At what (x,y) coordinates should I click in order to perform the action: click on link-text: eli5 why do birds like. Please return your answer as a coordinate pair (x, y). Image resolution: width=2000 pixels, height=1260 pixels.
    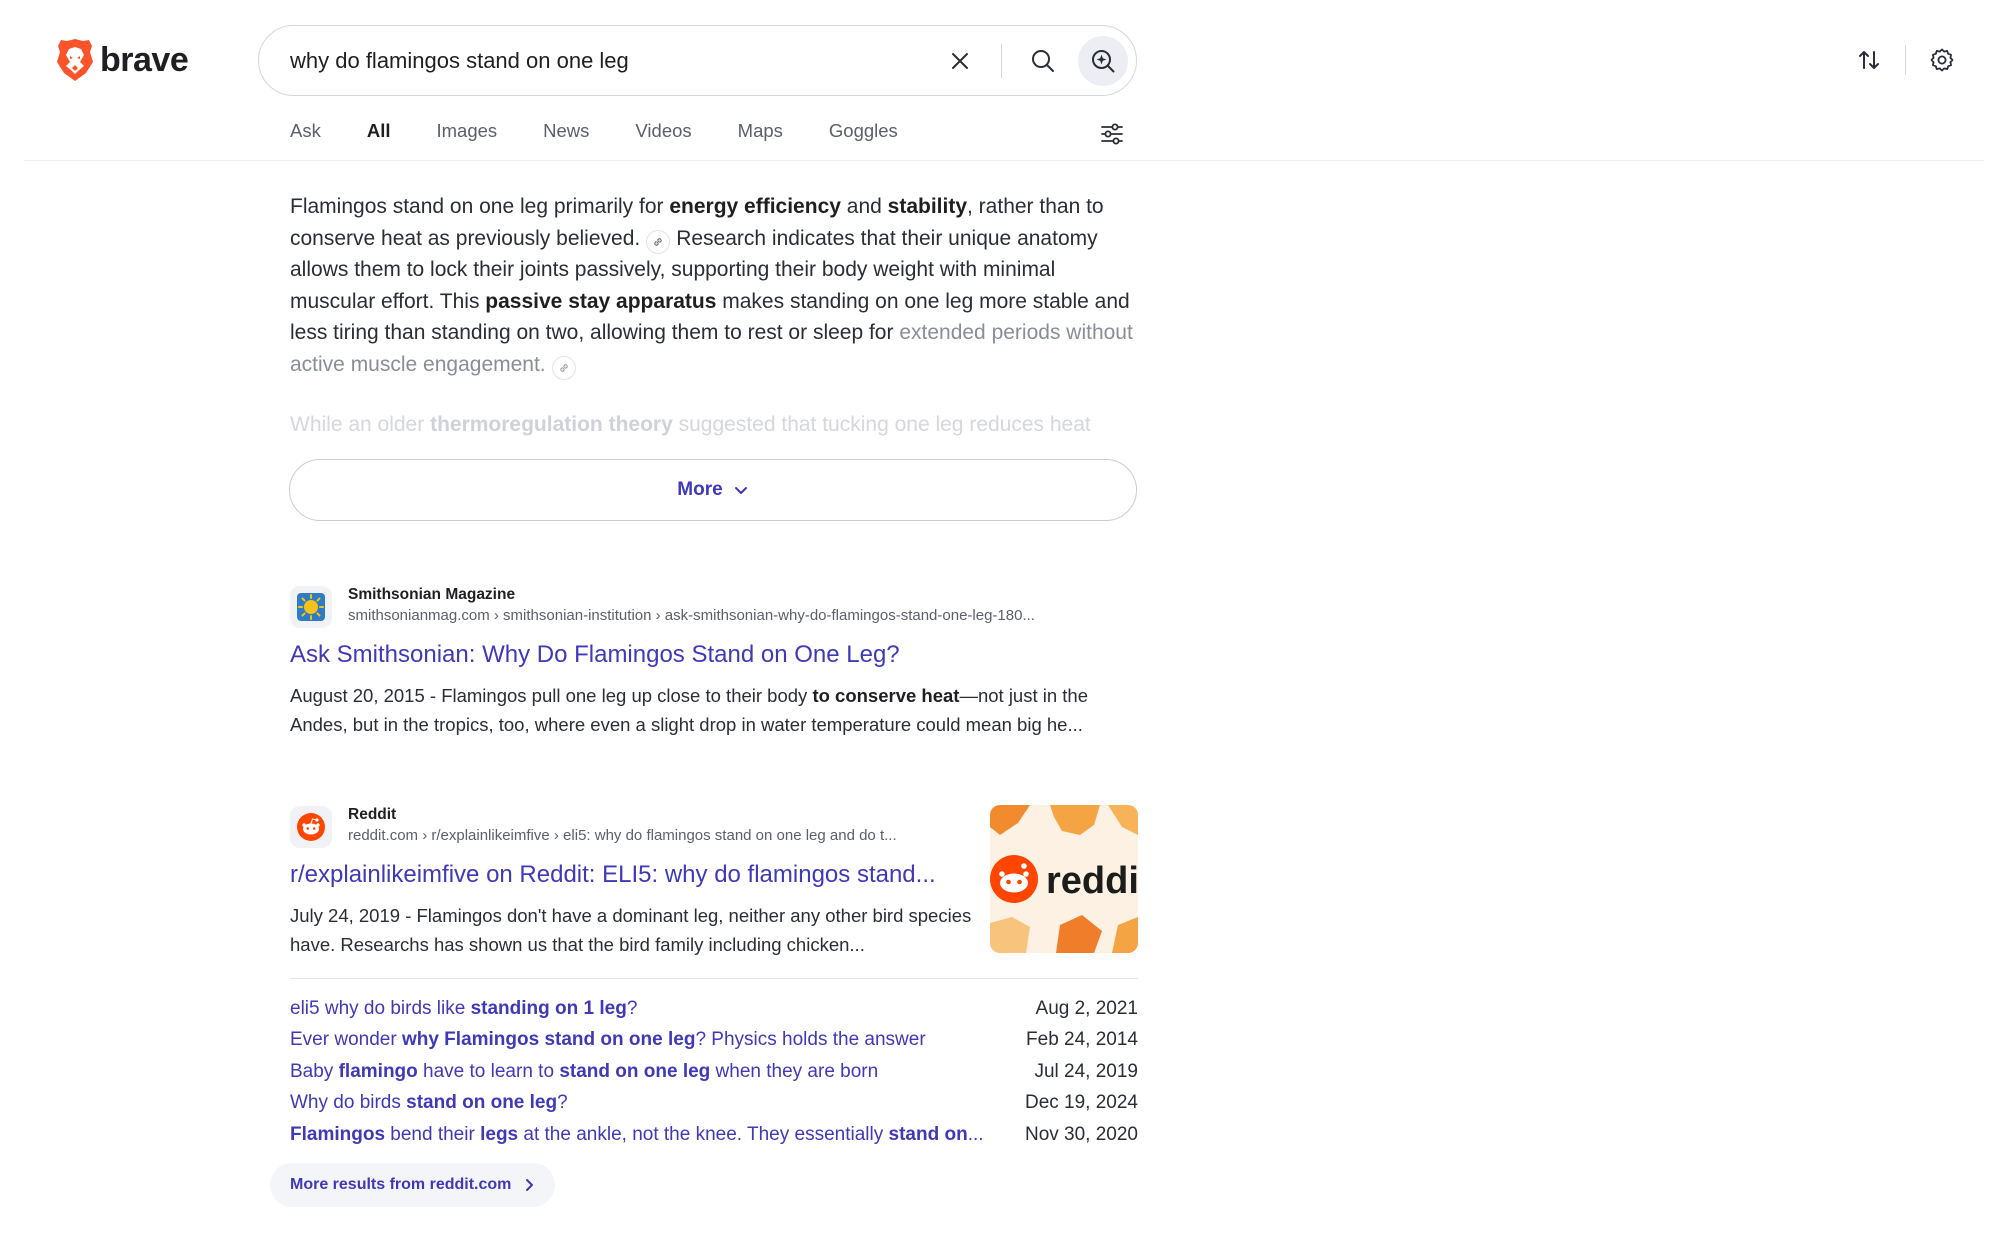
    Looking at the image, I should click on (380, 1008).